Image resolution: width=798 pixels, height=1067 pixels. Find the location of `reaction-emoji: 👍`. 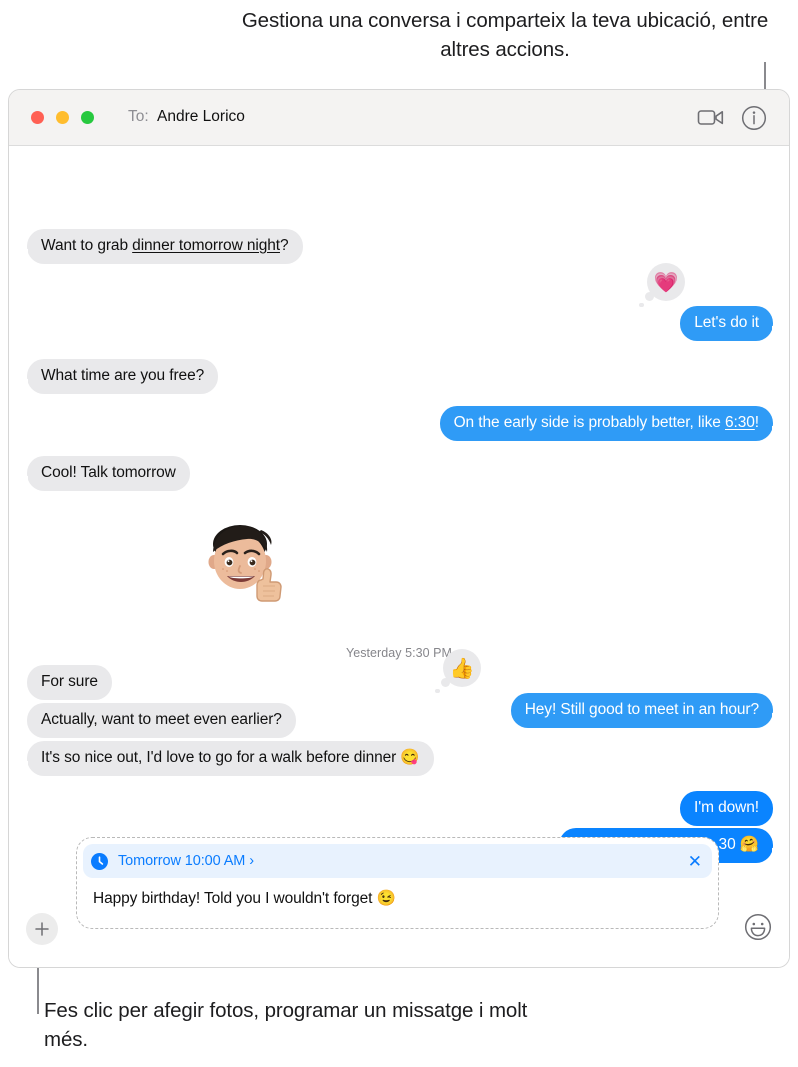

reaction-emoji: 👍 is located at coordinates (462, 668).